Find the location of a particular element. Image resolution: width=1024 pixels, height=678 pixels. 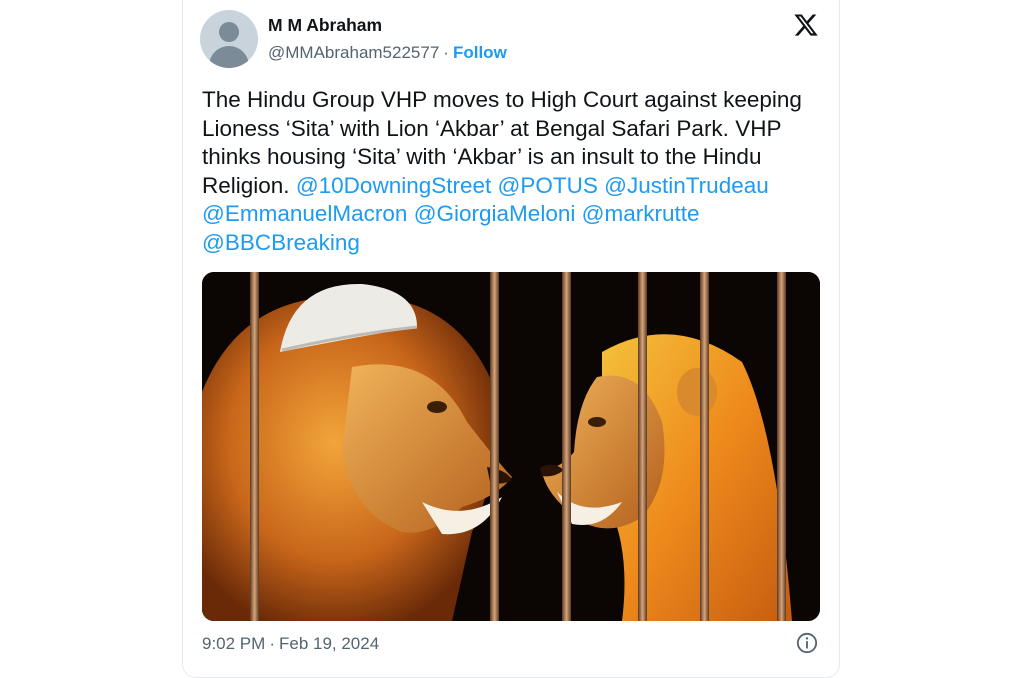

tweet-timestamp: 9:02 PM · Feb 19, 2024 is located at coordinates (290, 644).